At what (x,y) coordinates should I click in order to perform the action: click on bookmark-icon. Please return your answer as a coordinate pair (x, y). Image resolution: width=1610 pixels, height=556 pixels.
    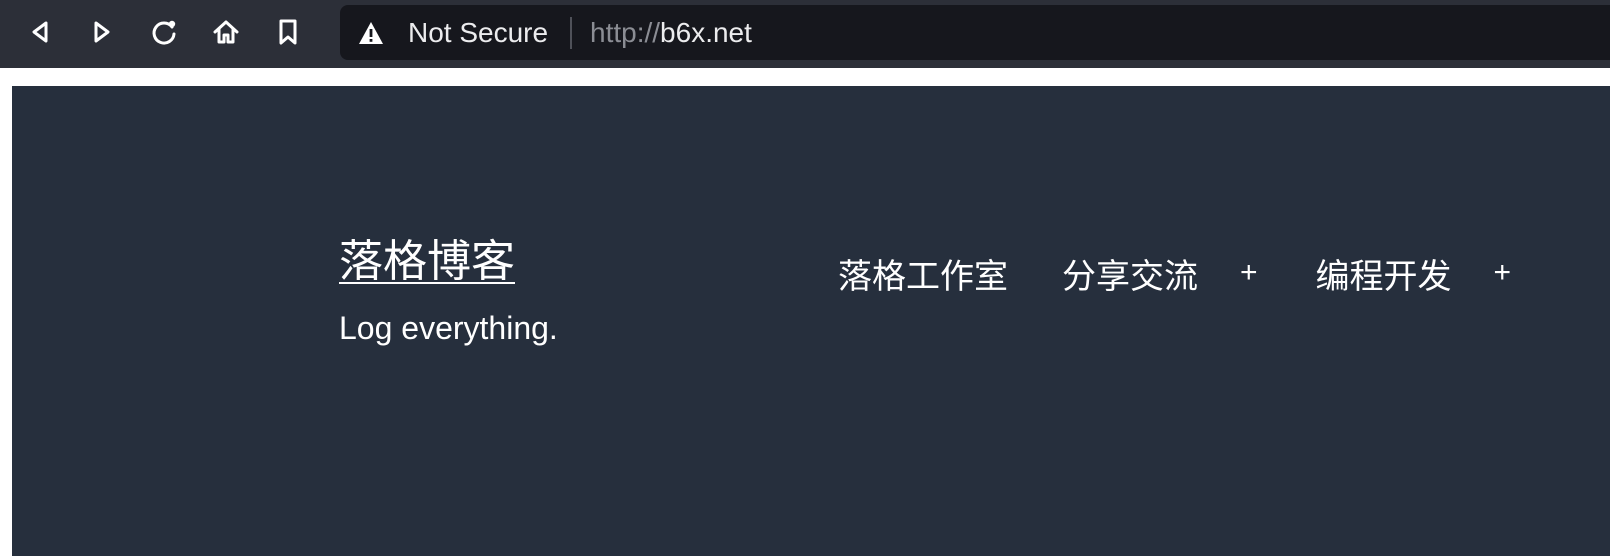
    Looking at the image, I should click on (288, 32).